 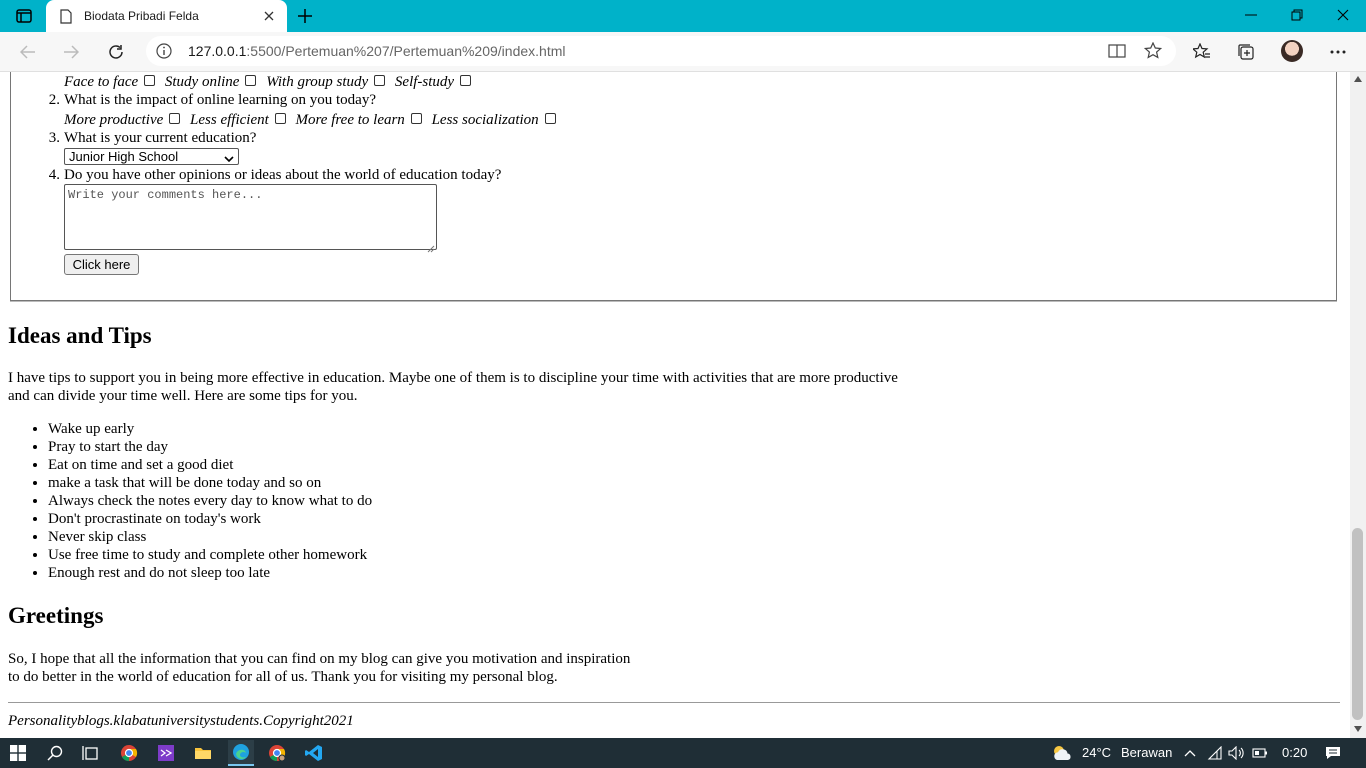 I want to click on tab-title: Biodata Pribadi Felda, so click(x=141, y=16).